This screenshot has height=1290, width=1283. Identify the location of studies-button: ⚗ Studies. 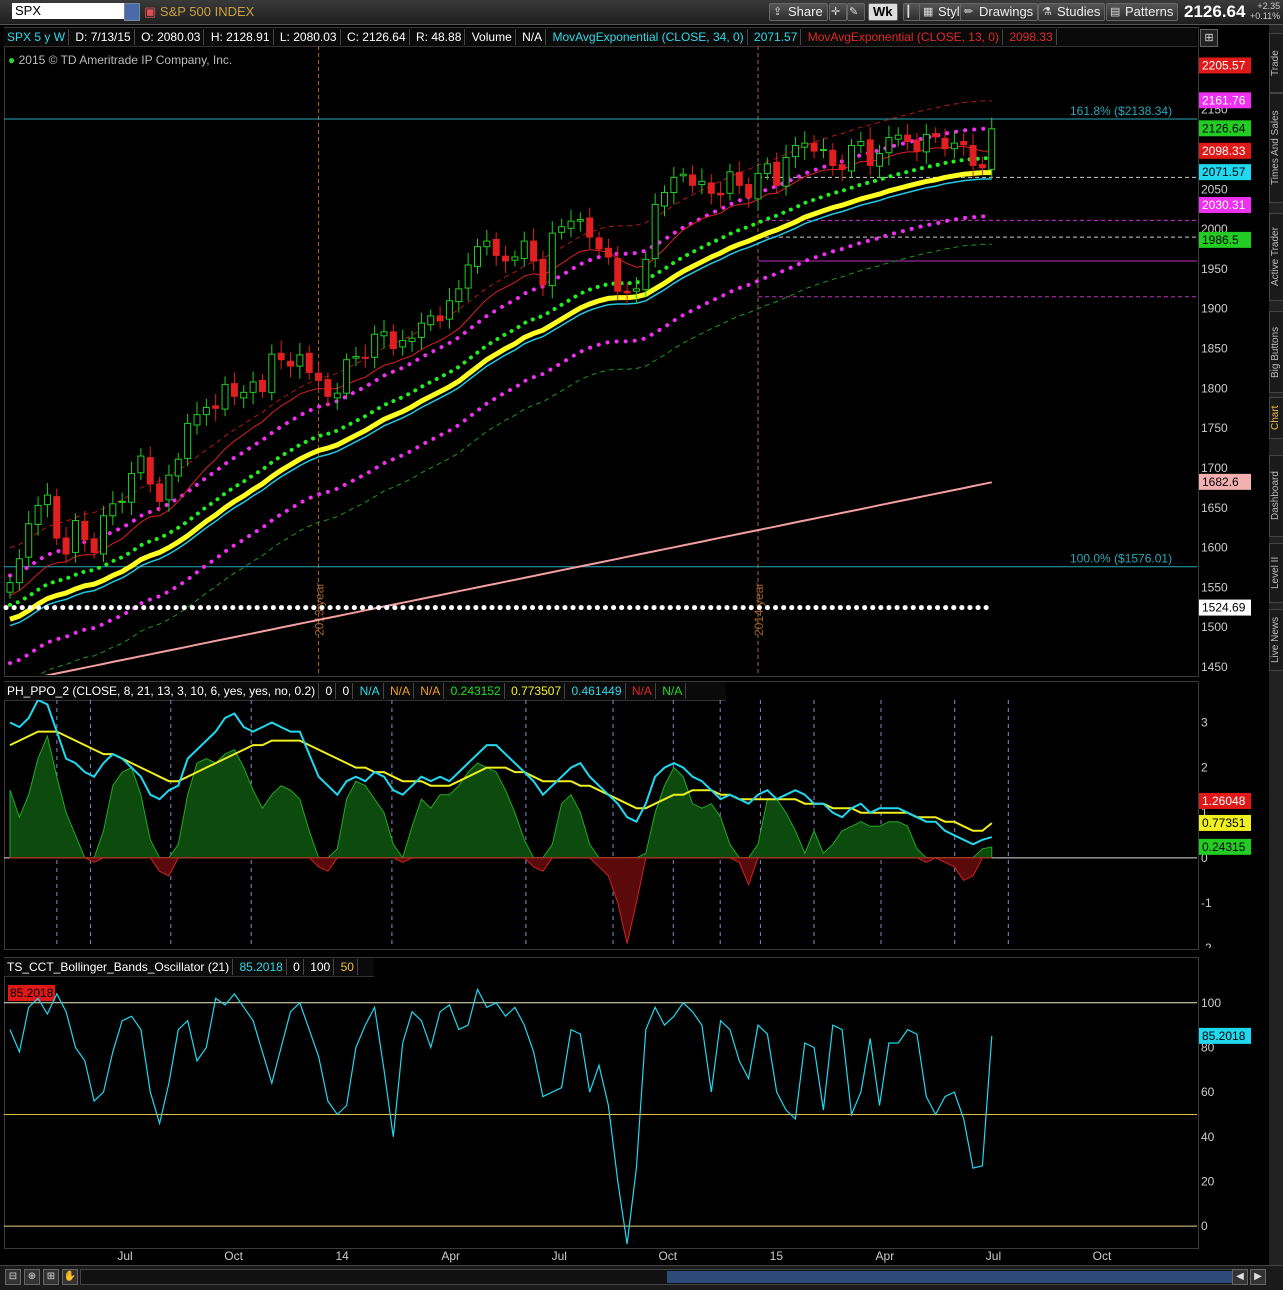
(1072, 12).